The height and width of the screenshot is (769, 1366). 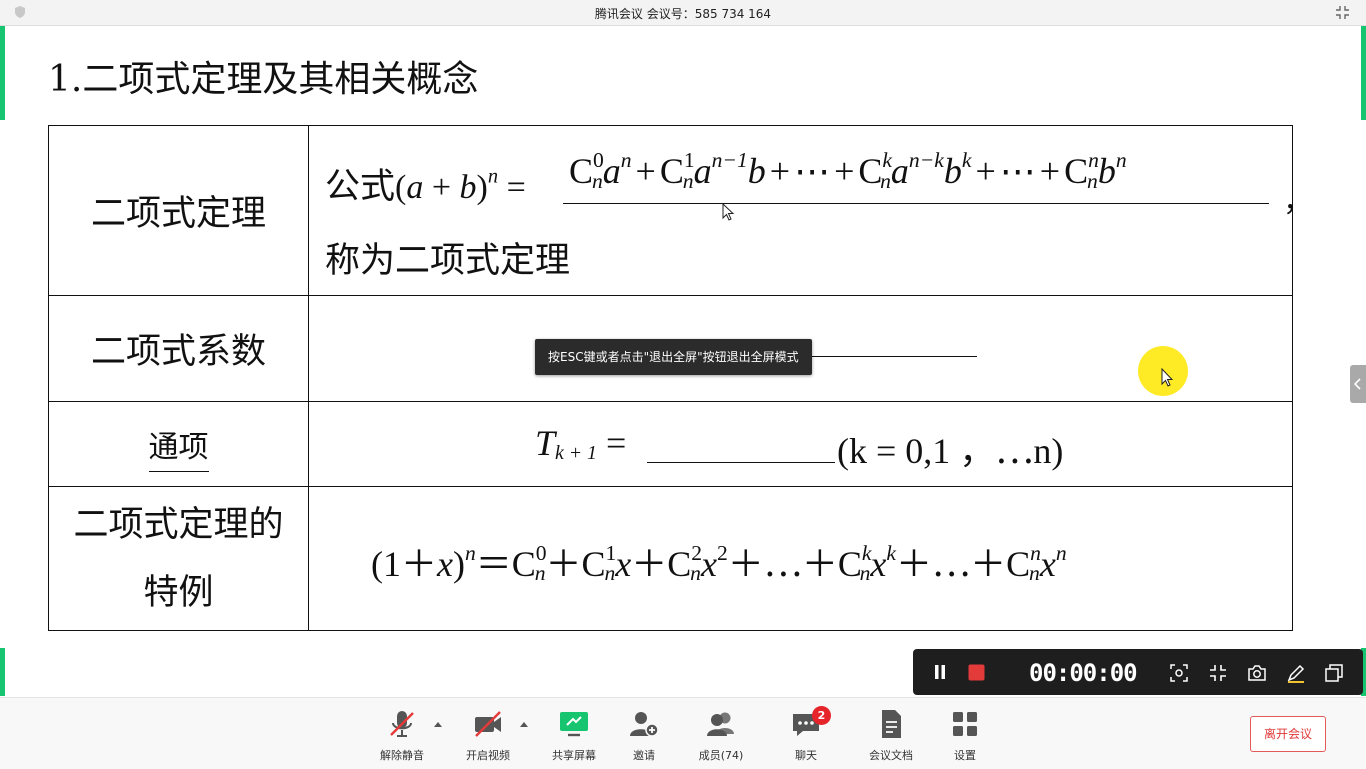 I want to click on share-border-left-top, so click(x=2, y=73).